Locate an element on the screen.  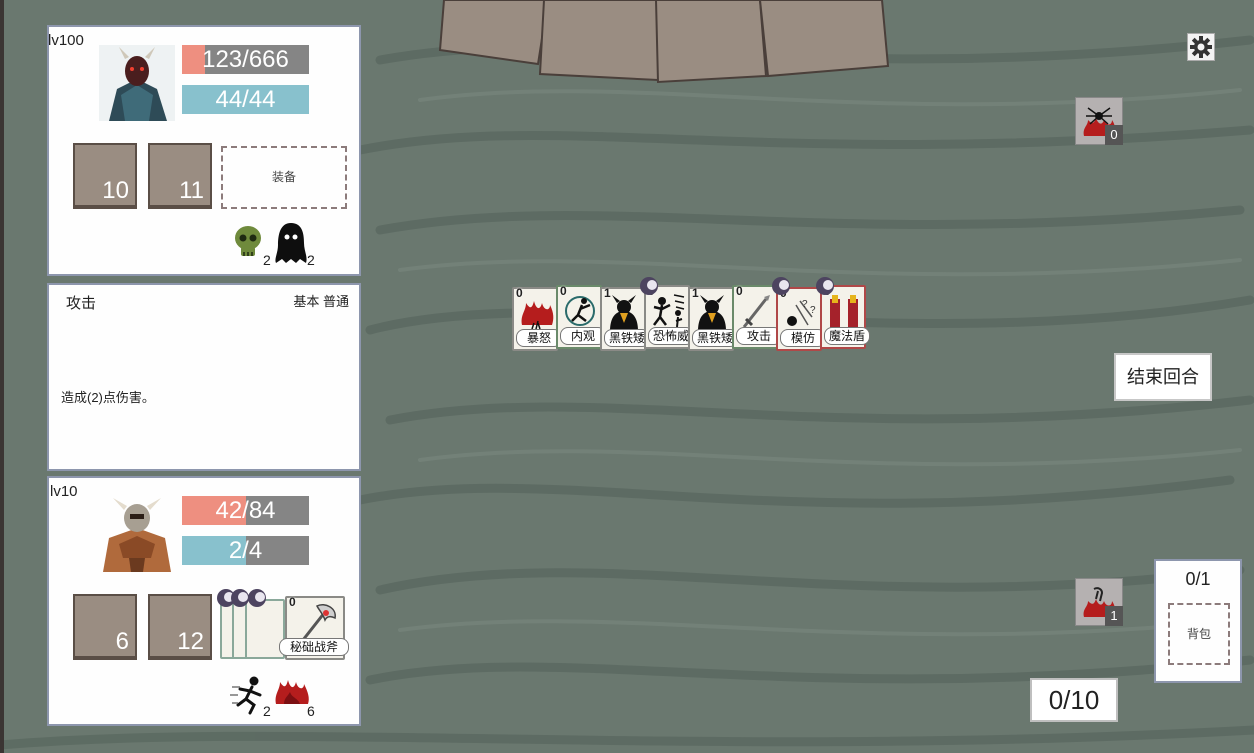
enemy-panel: lv10 42/84 2/4 6 12 0 秘础战斧 2 6 is located at coordinates (204, 601).